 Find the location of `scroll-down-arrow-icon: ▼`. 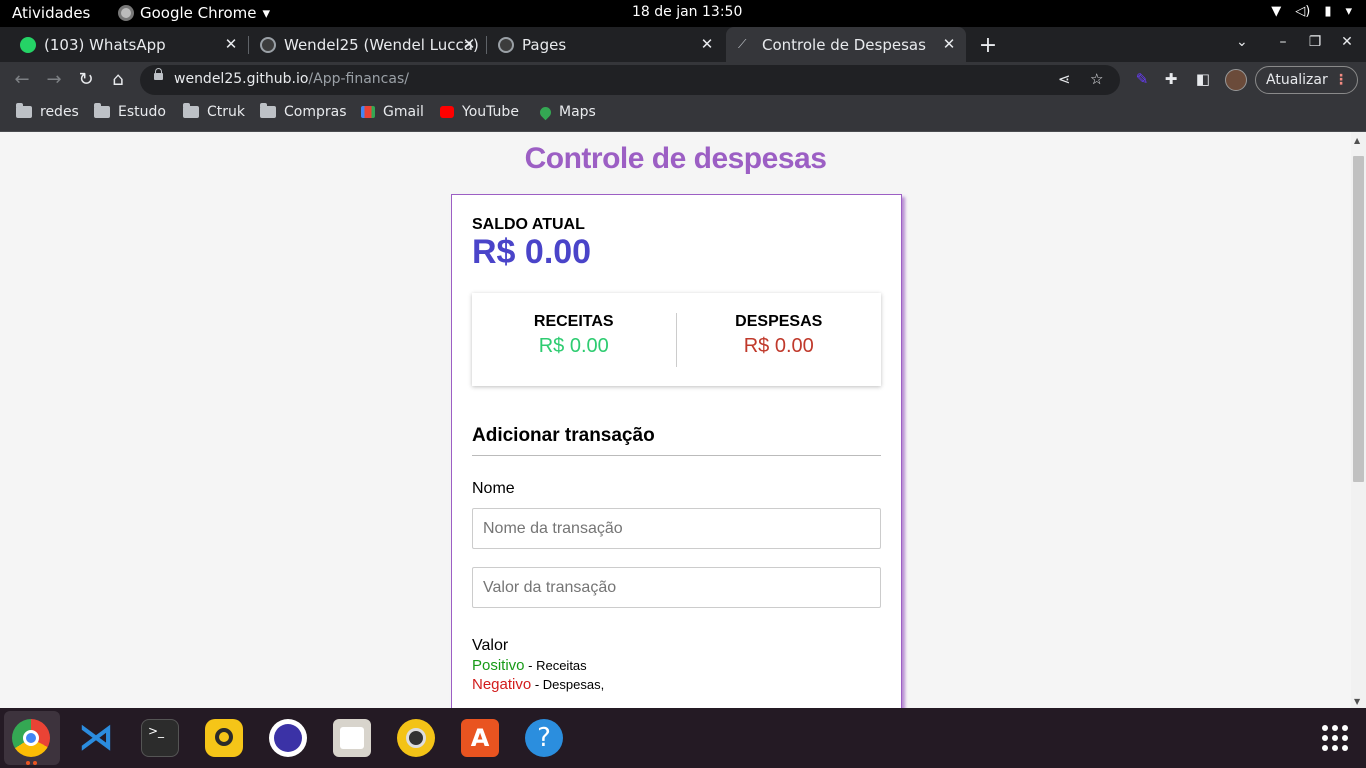

scroll-down-arrow-icon: ▼ is located at coordinates (1357, 701).